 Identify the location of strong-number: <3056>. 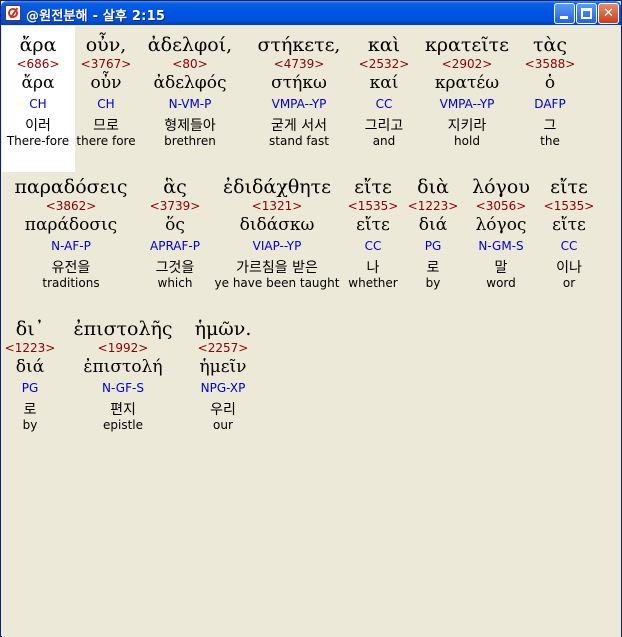
(501, 206).